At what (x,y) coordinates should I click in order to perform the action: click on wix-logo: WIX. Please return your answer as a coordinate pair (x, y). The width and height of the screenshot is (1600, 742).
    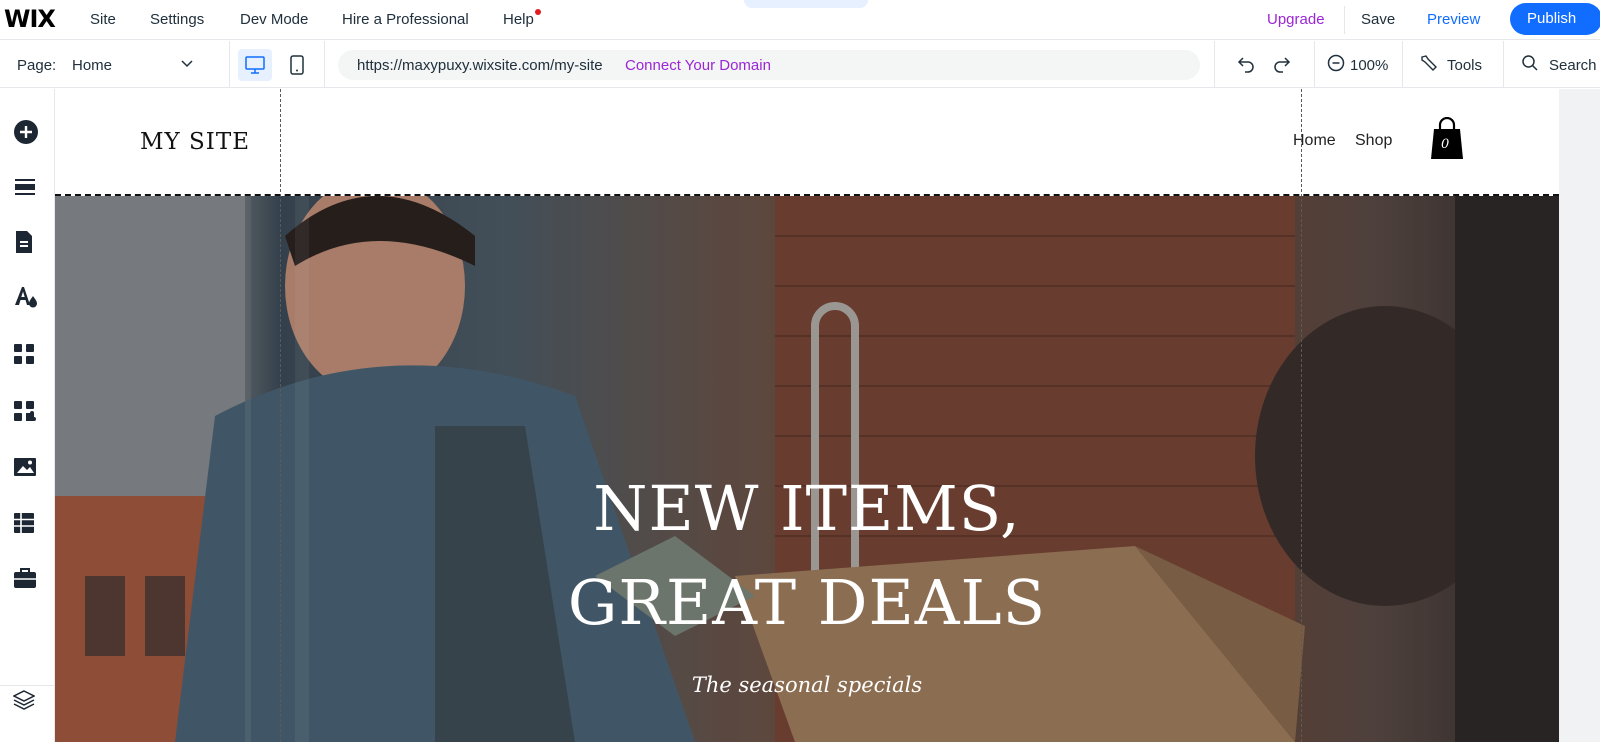
    Looking at the image, I should click on (30, 19).